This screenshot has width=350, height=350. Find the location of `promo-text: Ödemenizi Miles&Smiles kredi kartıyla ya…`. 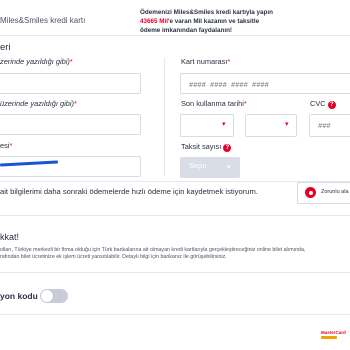

promo-text: Ödemenizi Miles&Smiles kredi kartıyla ya… is located at coordinates (240, 21).